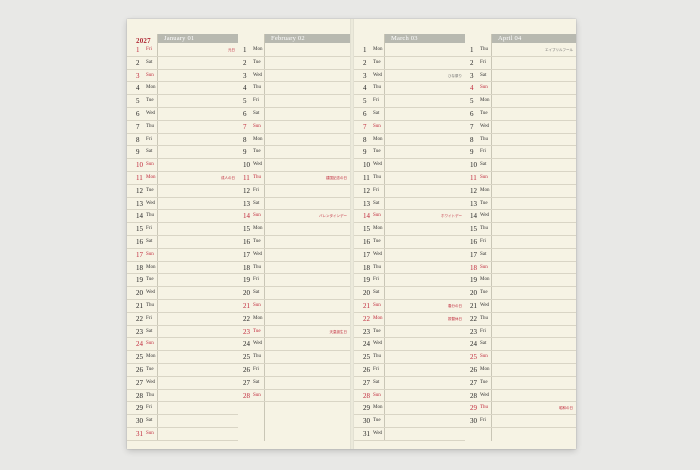  What do you see at coordinates (518, 255) in the screenshot?
I see `day-row: 17 Sat` at bounding box center [518, 255].